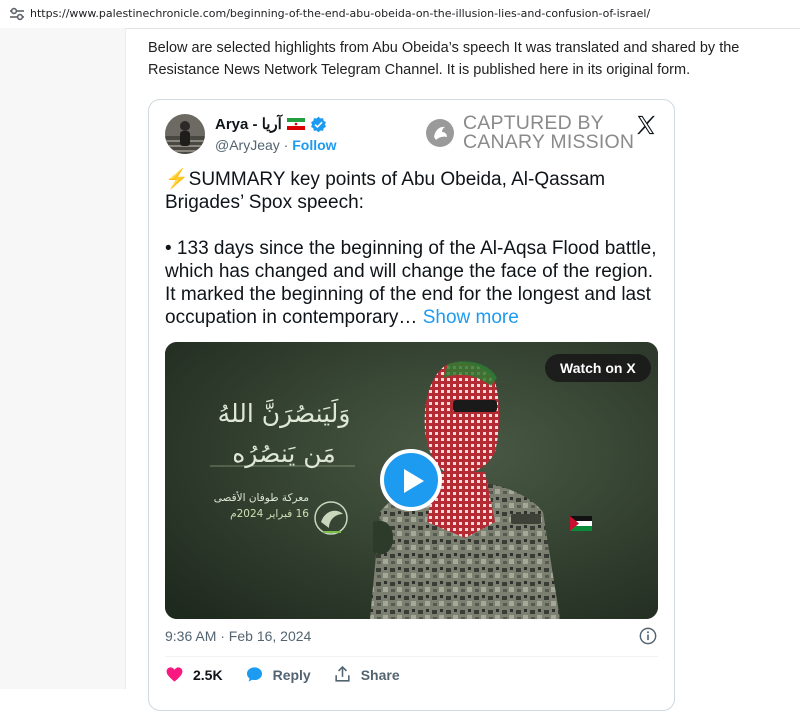  I want to click on canary-mission-watermark: CAPTURED BY CANARY MISSION, so click(530, 133).